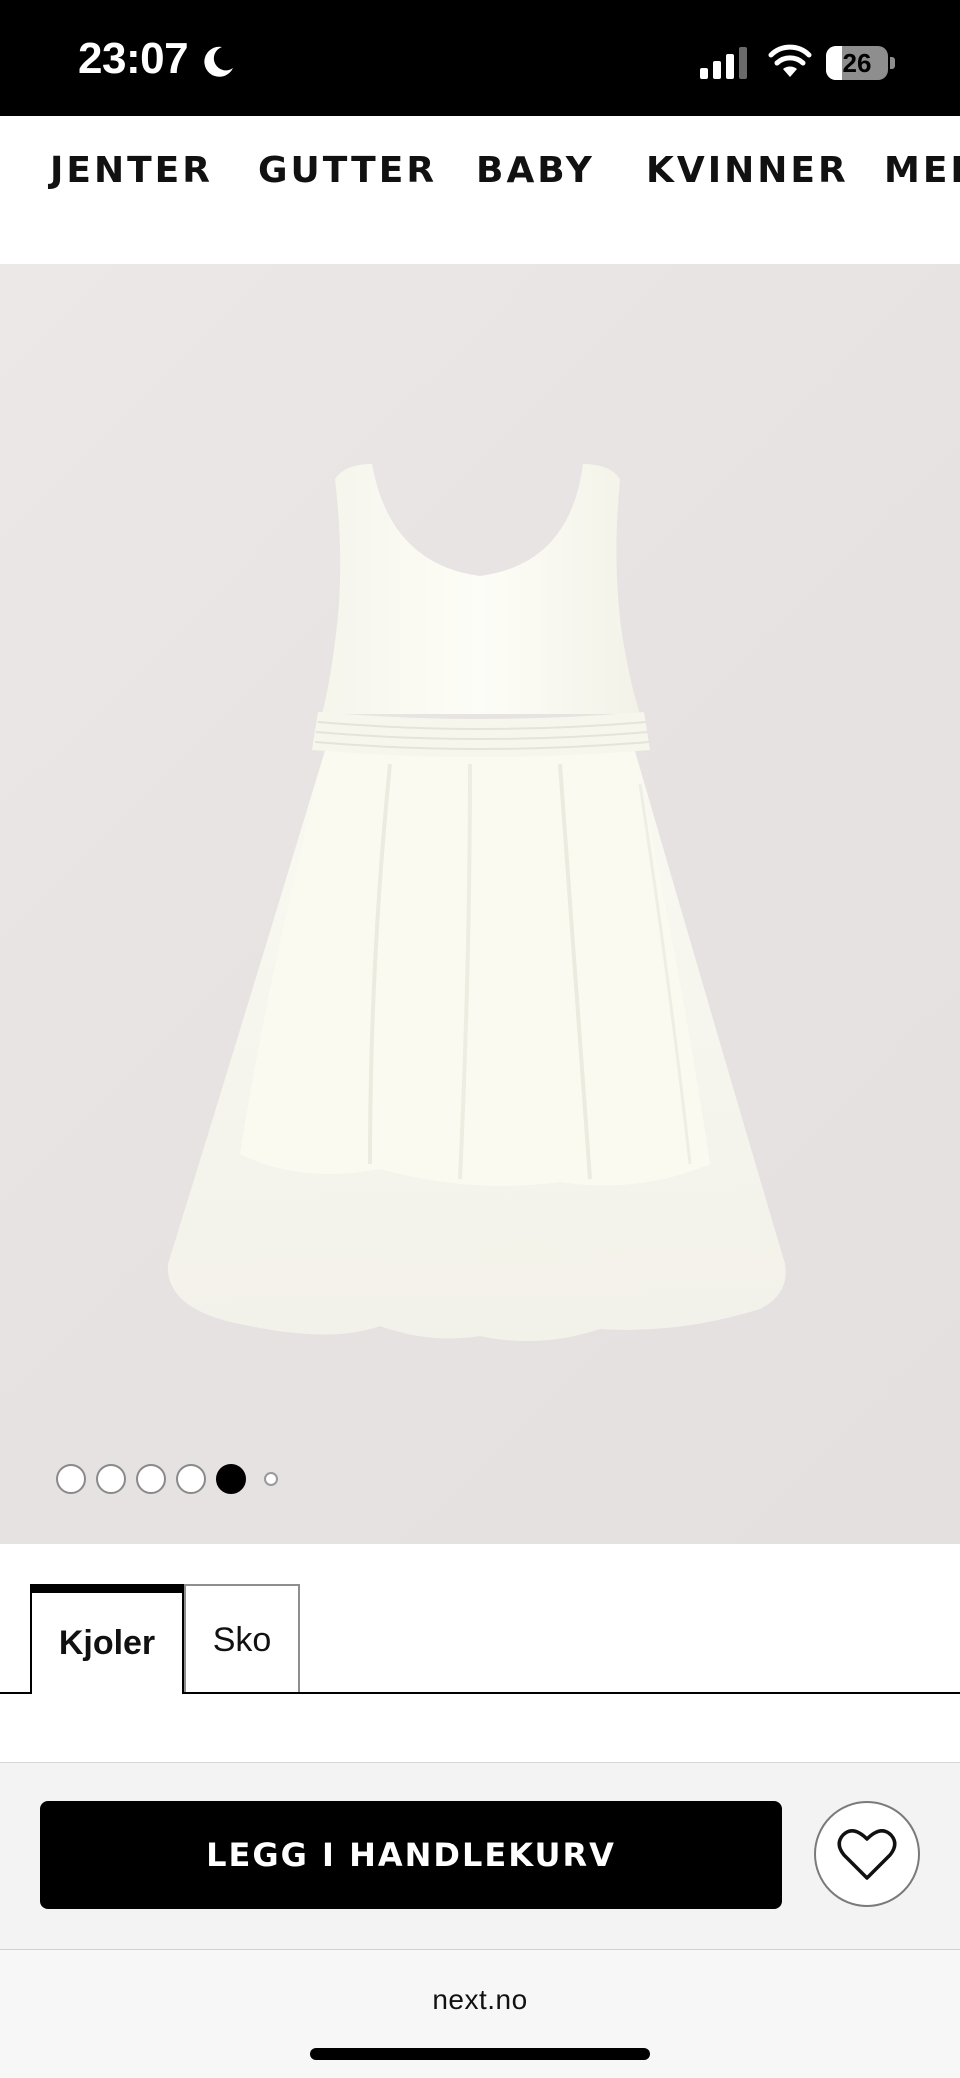  I want to click on wishlist-button, so click(867, 1854).